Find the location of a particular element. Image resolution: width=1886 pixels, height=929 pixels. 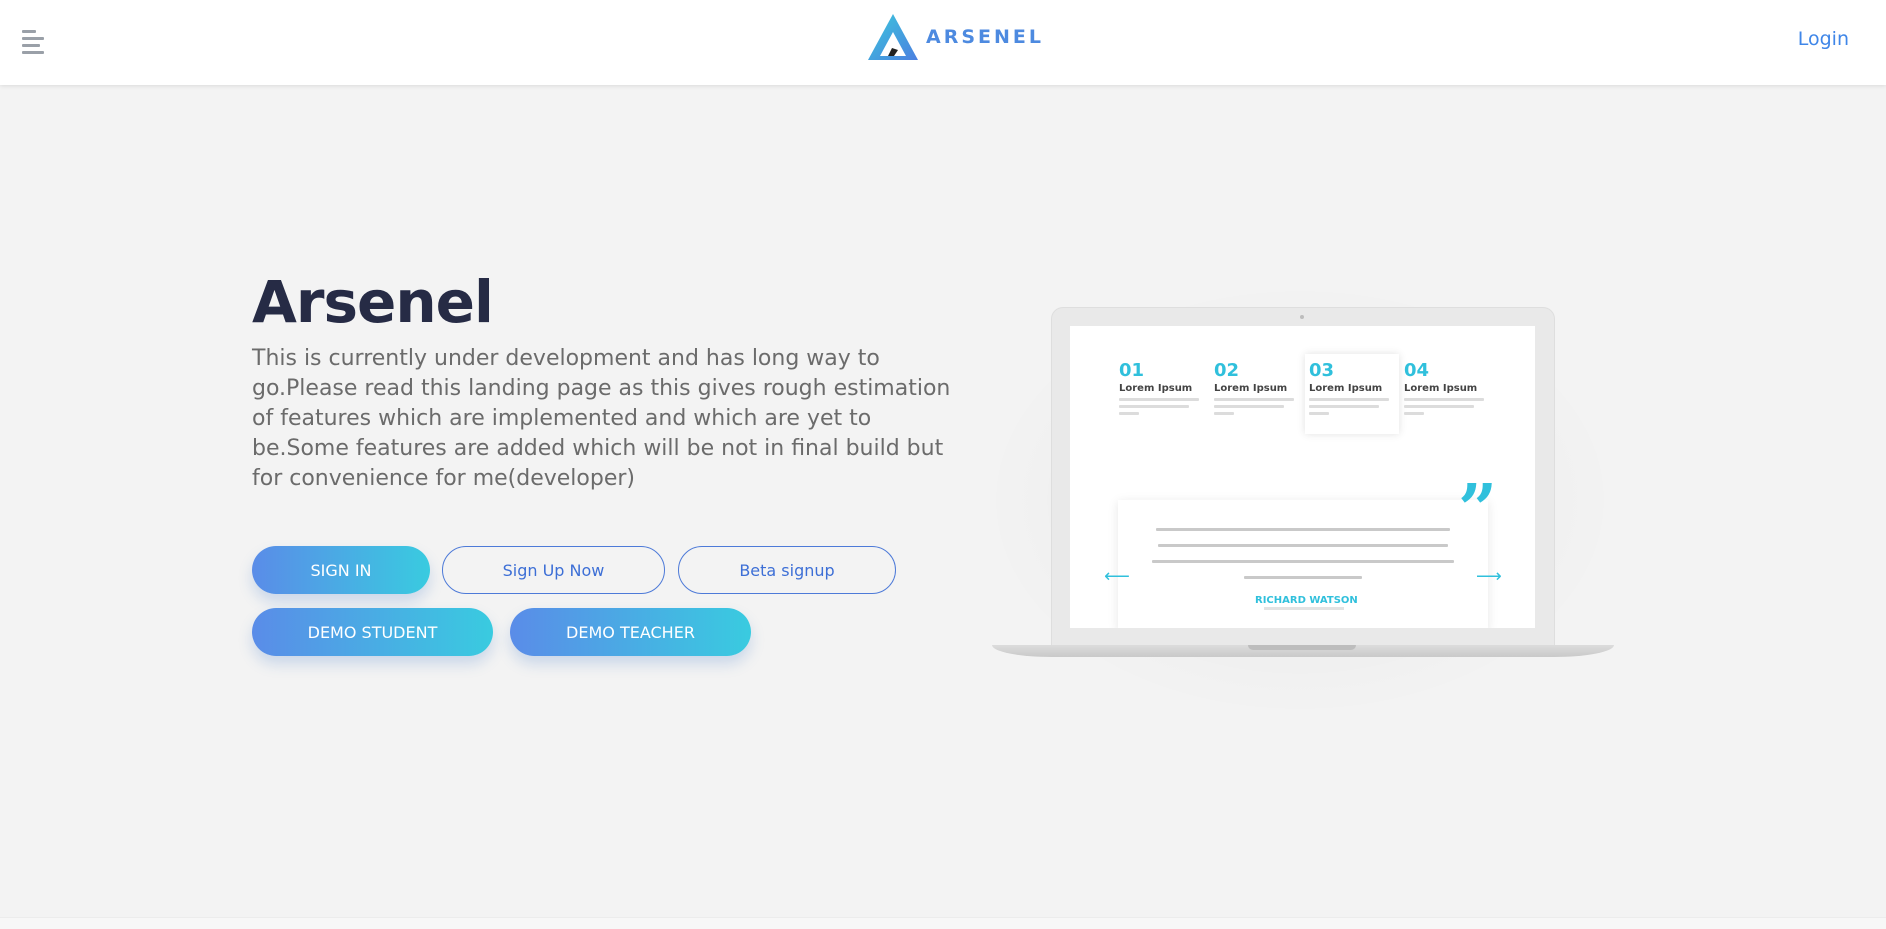

sign-in-button: SIGN IN is located at coordinates (341, 570).